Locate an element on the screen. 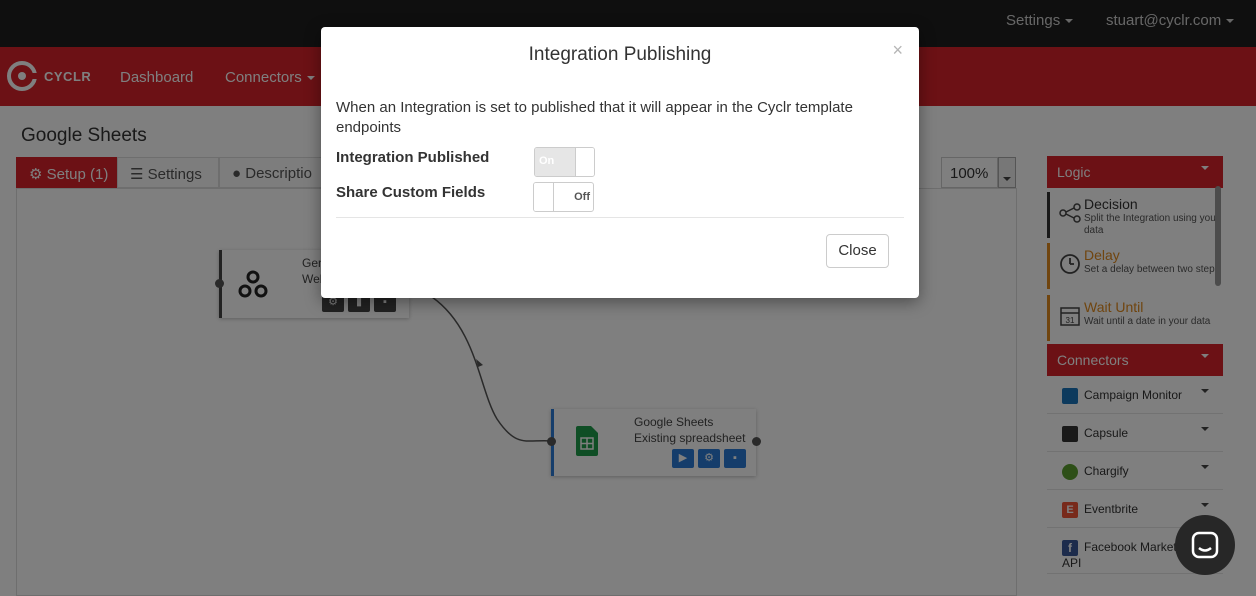 The image size is (1256, 596). chat-launcher-button is located at coordinates (1205, 545).